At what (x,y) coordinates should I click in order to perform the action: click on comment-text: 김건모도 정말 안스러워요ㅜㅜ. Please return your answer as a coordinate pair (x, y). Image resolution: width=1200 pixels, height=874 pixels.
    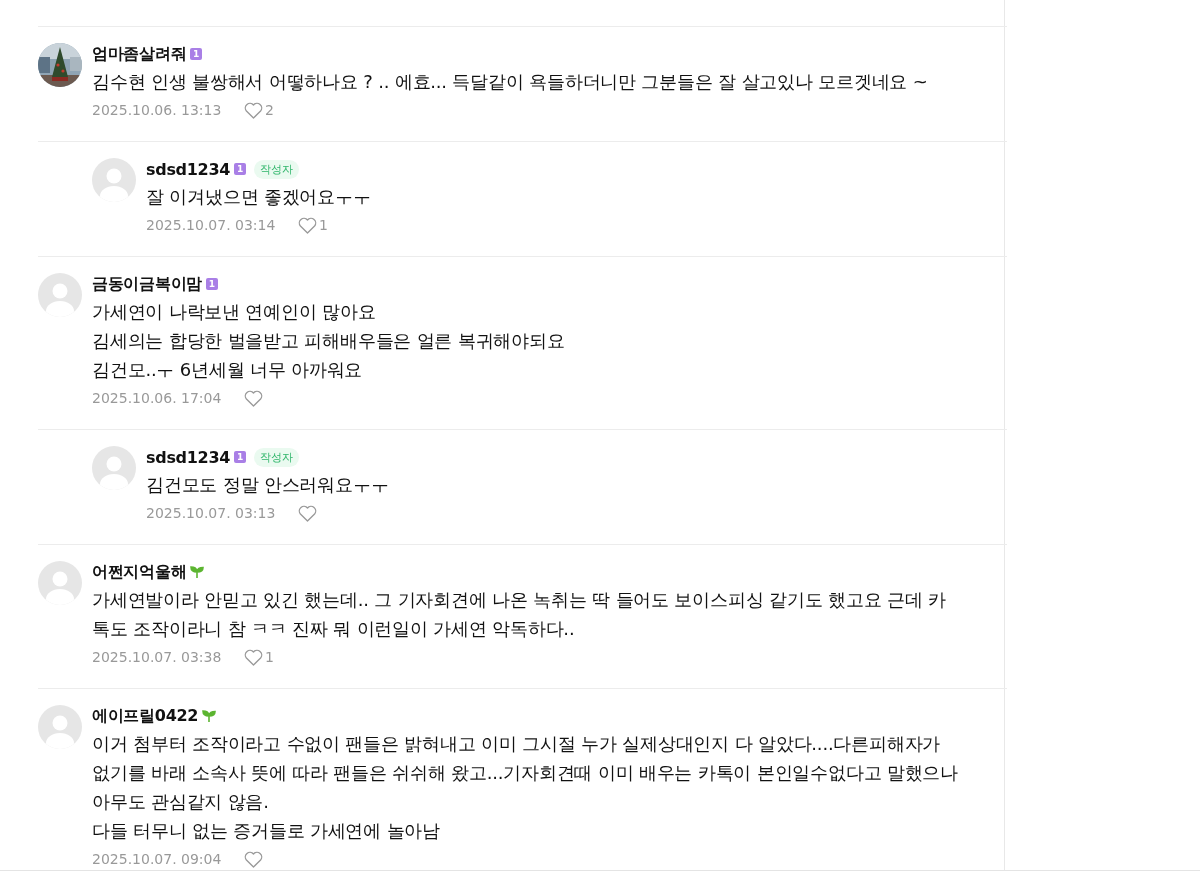
    Looking at the image, I should click on (267, 485).